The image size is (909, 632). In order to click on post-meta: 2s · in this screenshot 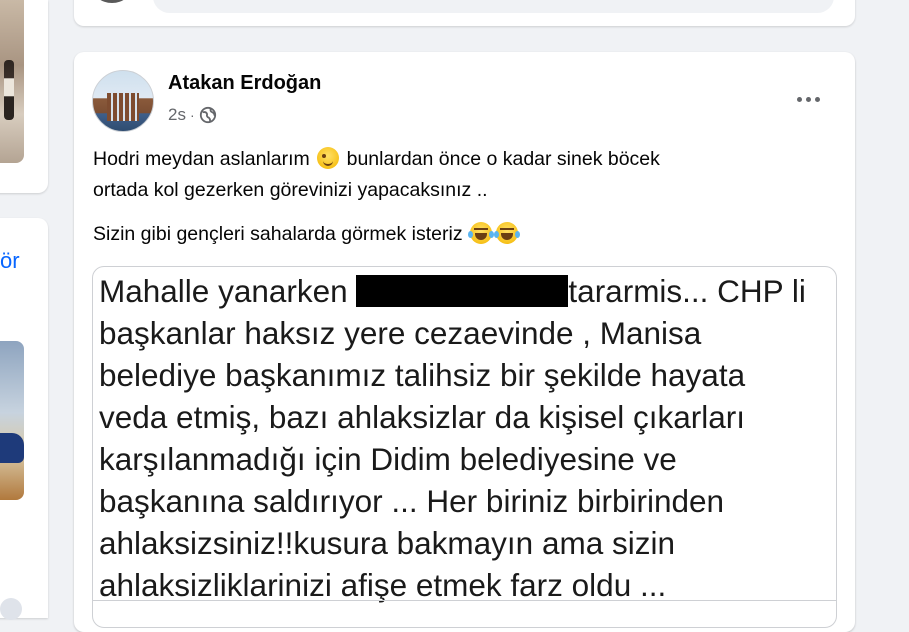, I will do `click(192, 115)`.